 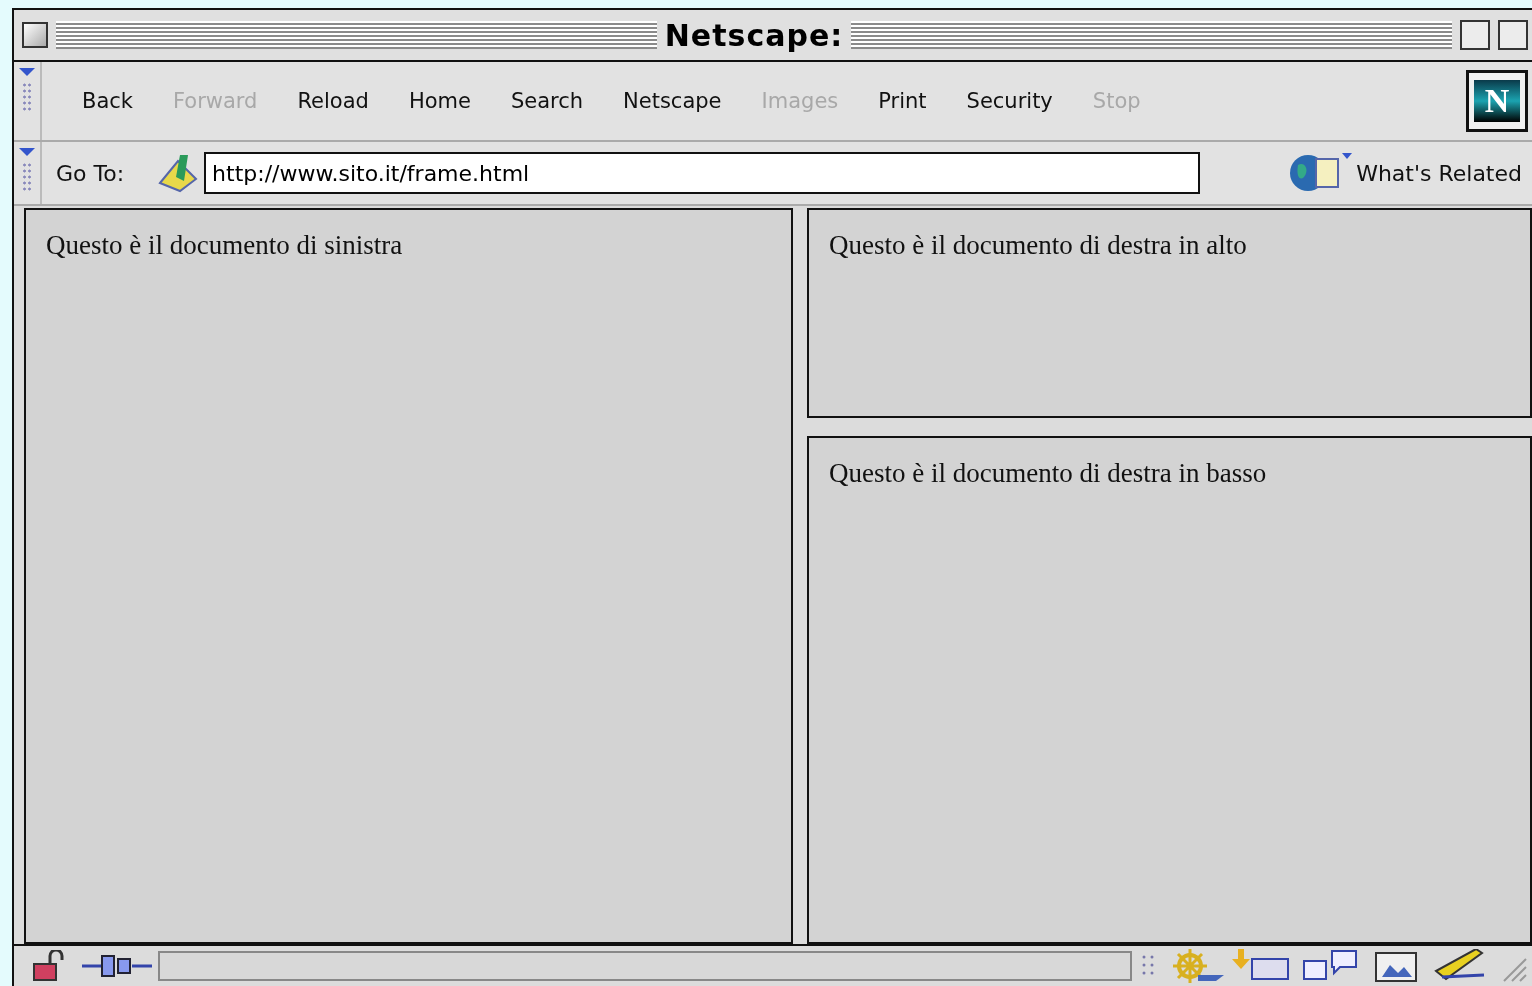 I want to click on toolbar-button: Reload, so click(x=333, y=101).